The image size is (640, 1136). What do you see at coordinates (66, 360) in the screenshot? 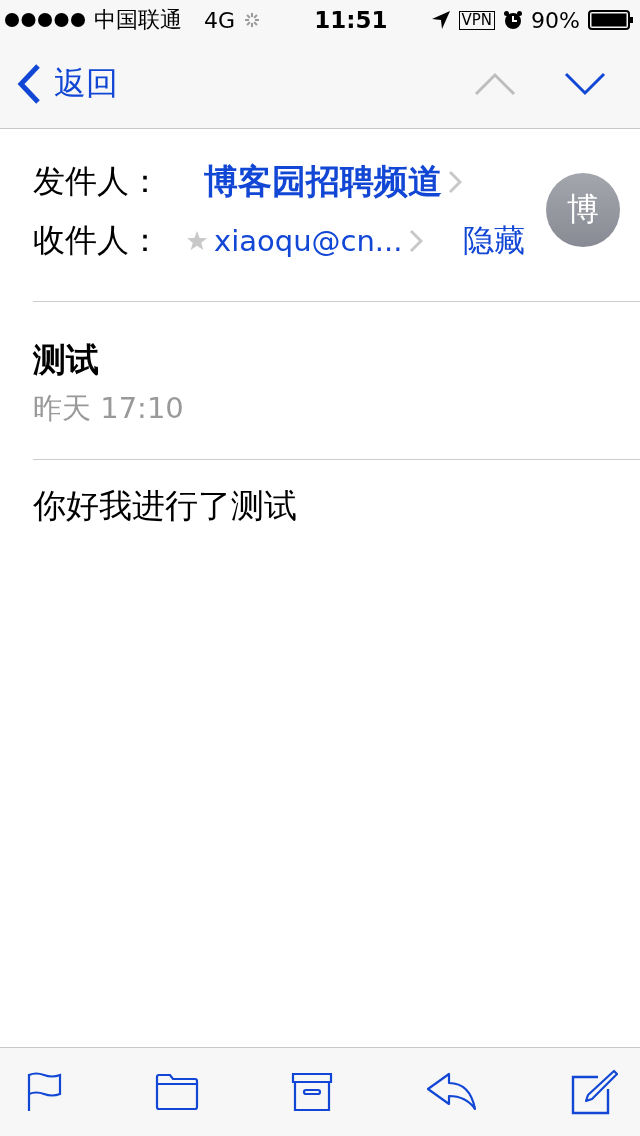
I see `message-subject: 测试` at bounding box center [66, 360].